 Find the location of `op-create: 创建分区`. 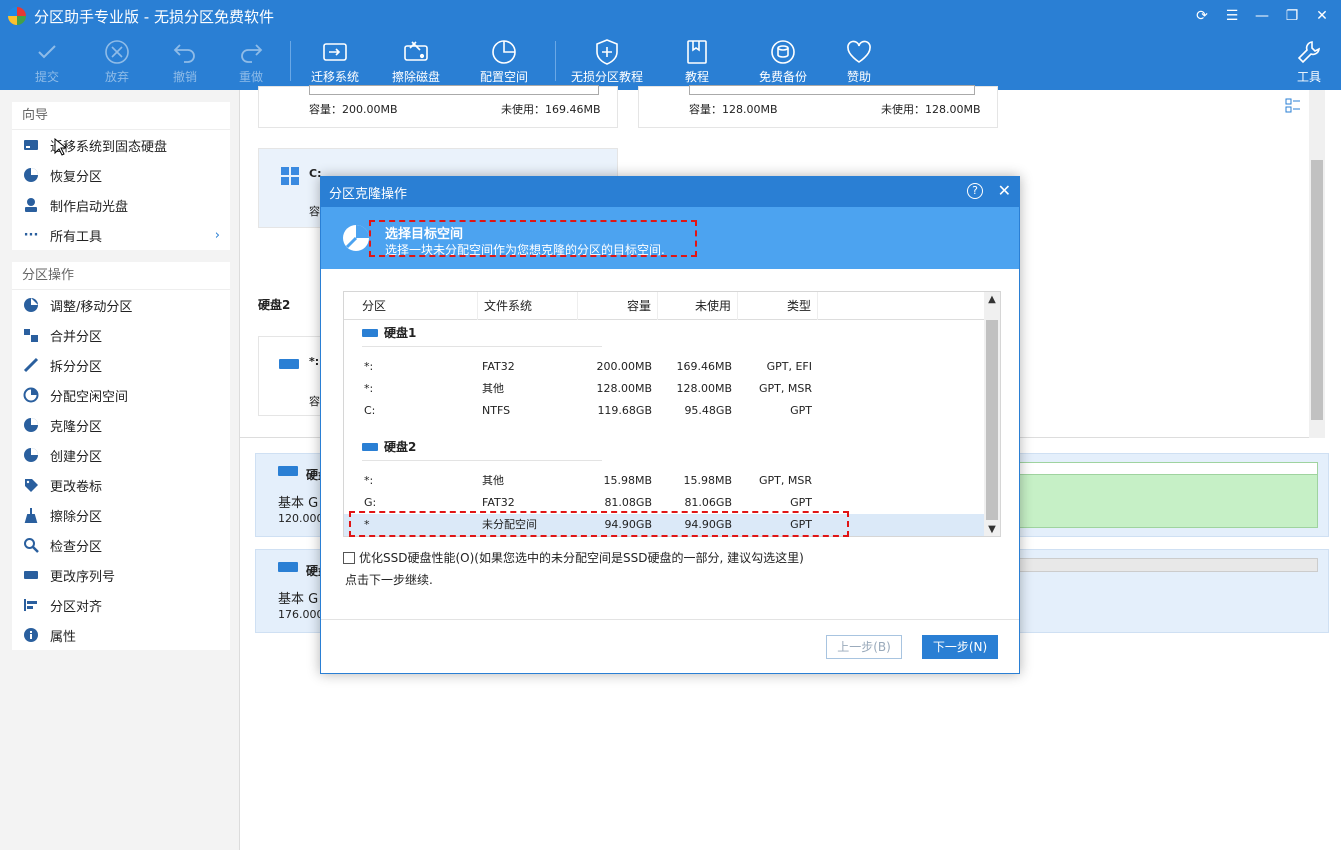

op-create: 创建分区 is located at coordinates (121, 455).